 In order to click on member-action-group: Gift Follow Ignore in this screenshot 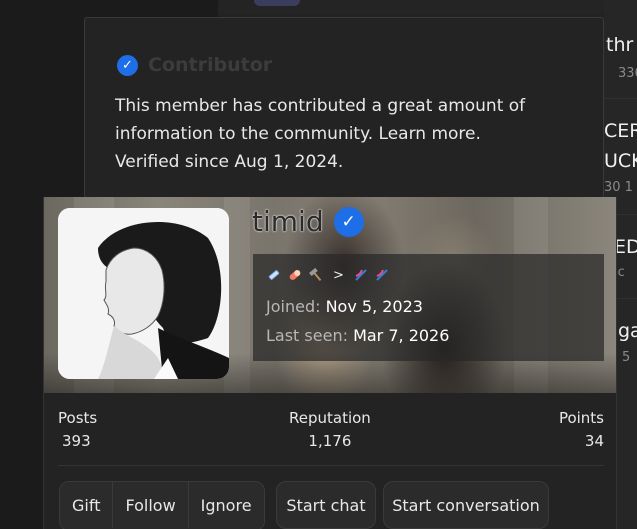, I will do `click(162, 505)`.